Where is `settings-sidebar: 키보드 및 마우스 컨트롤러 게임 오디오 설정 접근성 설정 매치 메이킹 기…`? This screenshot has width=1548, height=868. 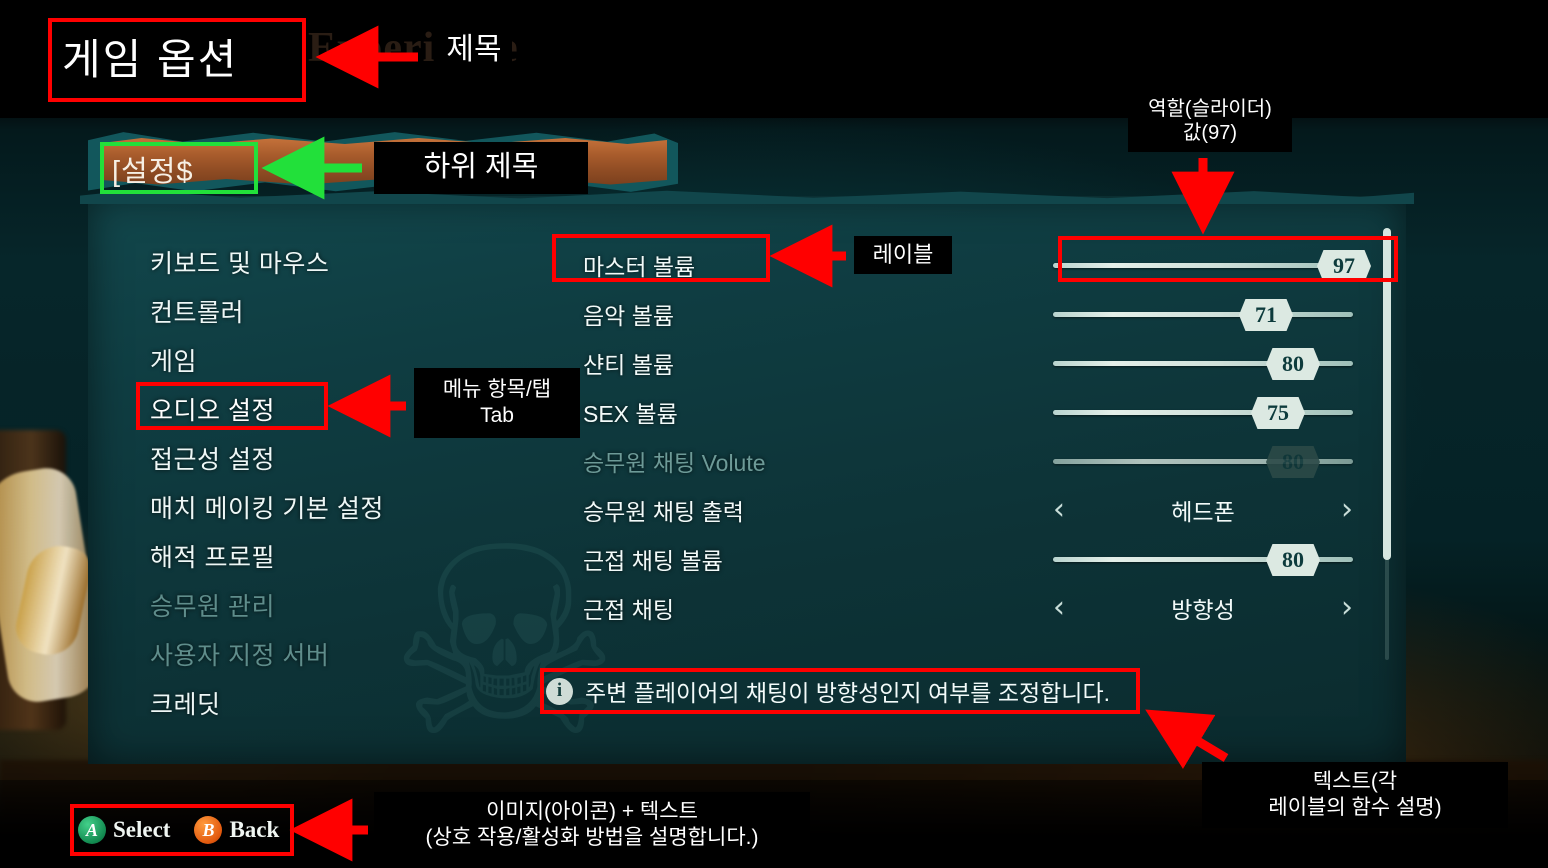 settings-sidebar: 키보드 및 마우스 컨트롤러 게임 오디오 설정 접근성 설정 매치 메이킹 기… is located at coordinates (335, 485).